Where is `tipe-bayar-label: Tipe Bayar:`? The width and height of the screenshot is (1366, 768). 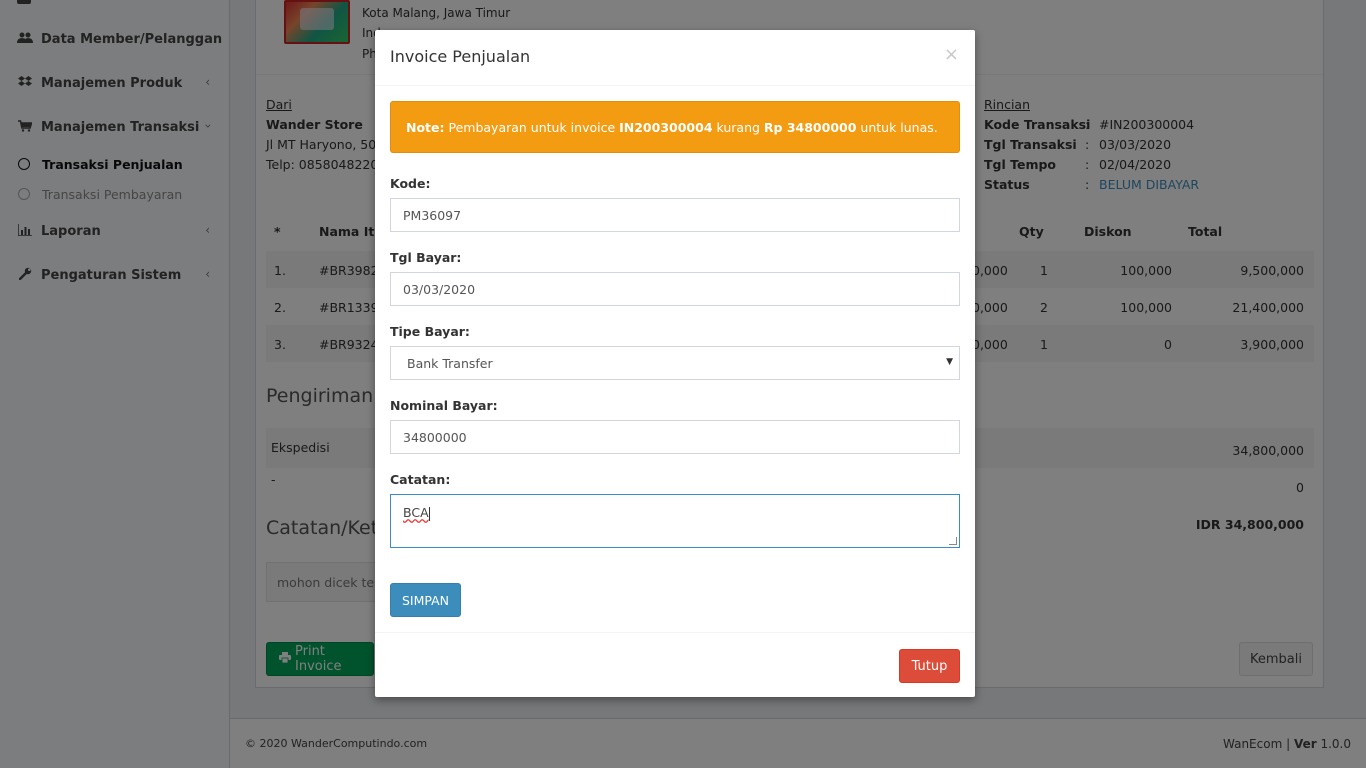
tipe-bayar-label: Tipe Bayar: is located at coordinates (430, 331).